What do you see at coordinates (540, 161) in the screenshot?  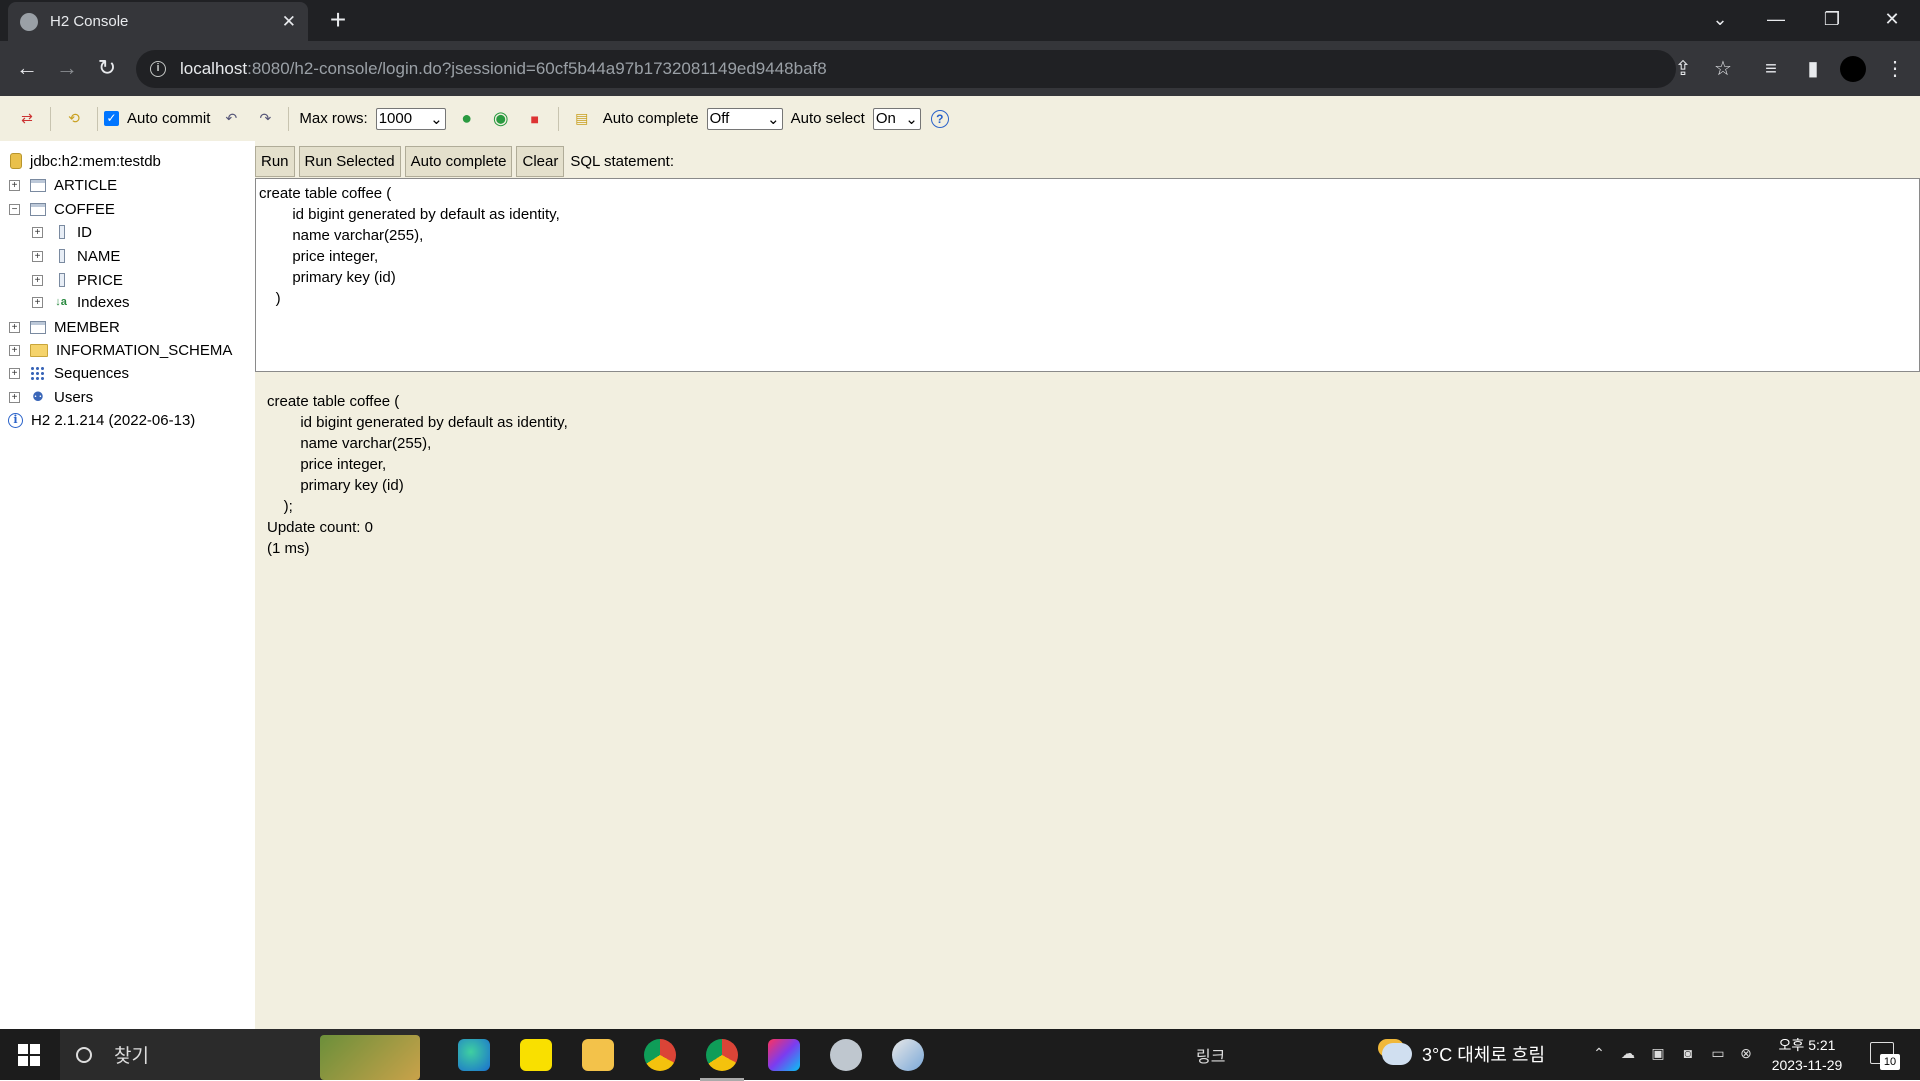 I see `clear-button: Clear` at bounding box center [540, 161].